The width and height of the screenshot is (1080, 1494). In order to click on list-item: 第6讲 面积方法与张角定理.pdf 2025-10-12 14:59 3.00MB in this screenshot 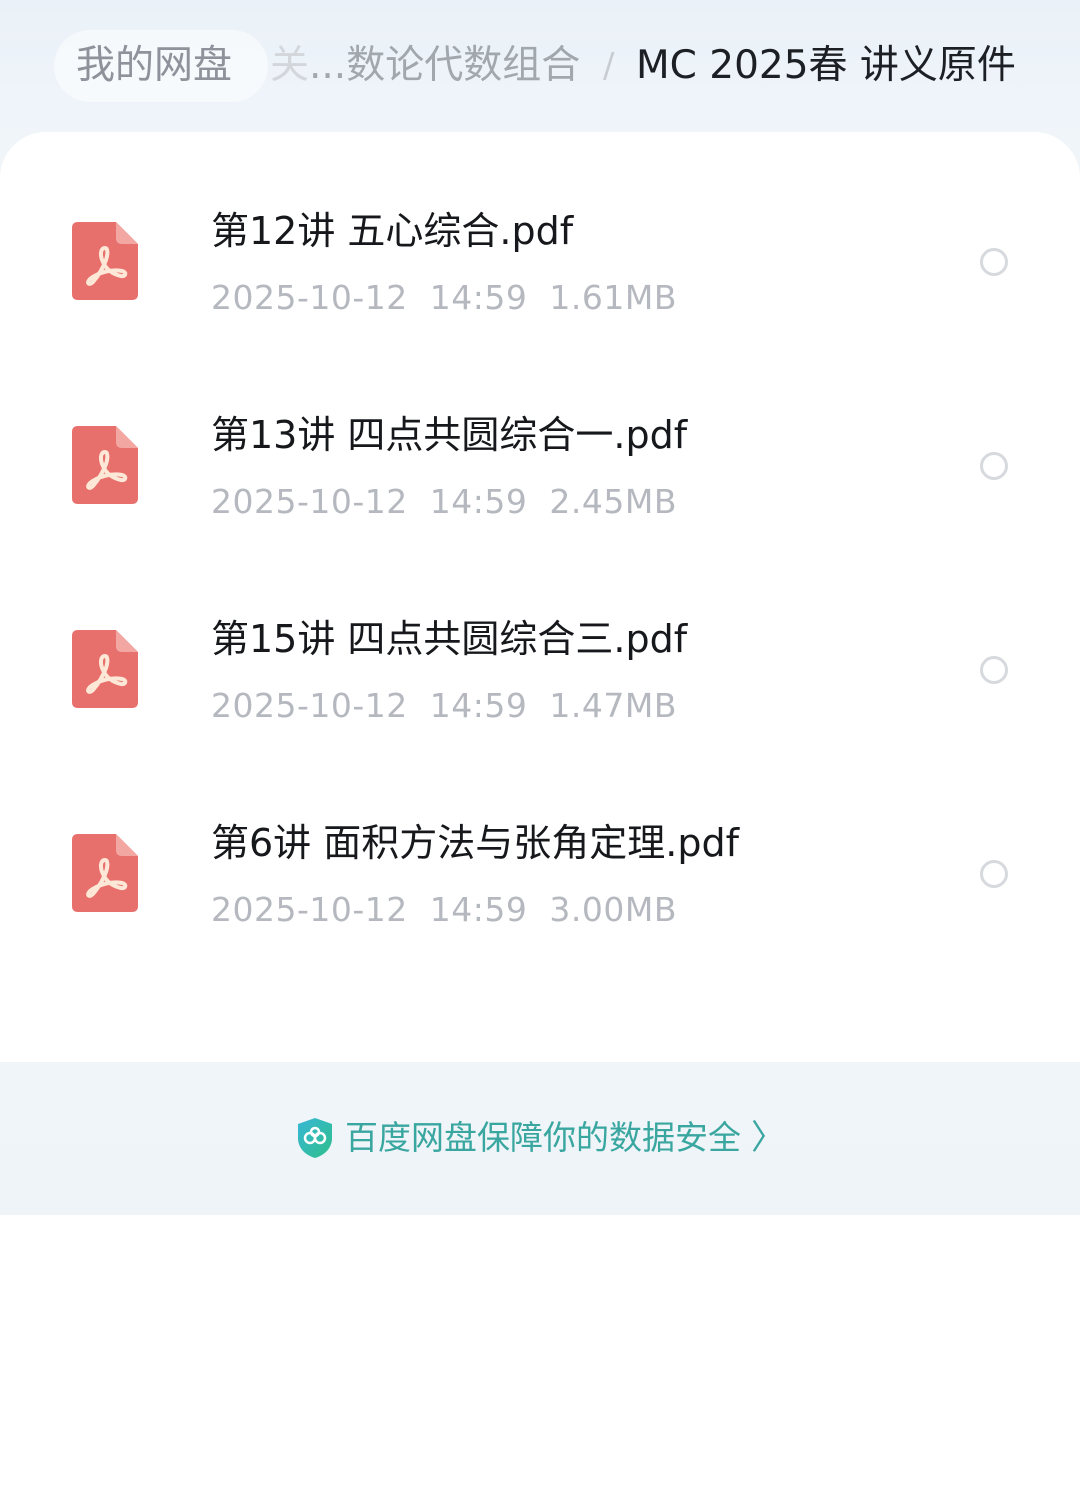, I will do `click(540, 904)`.